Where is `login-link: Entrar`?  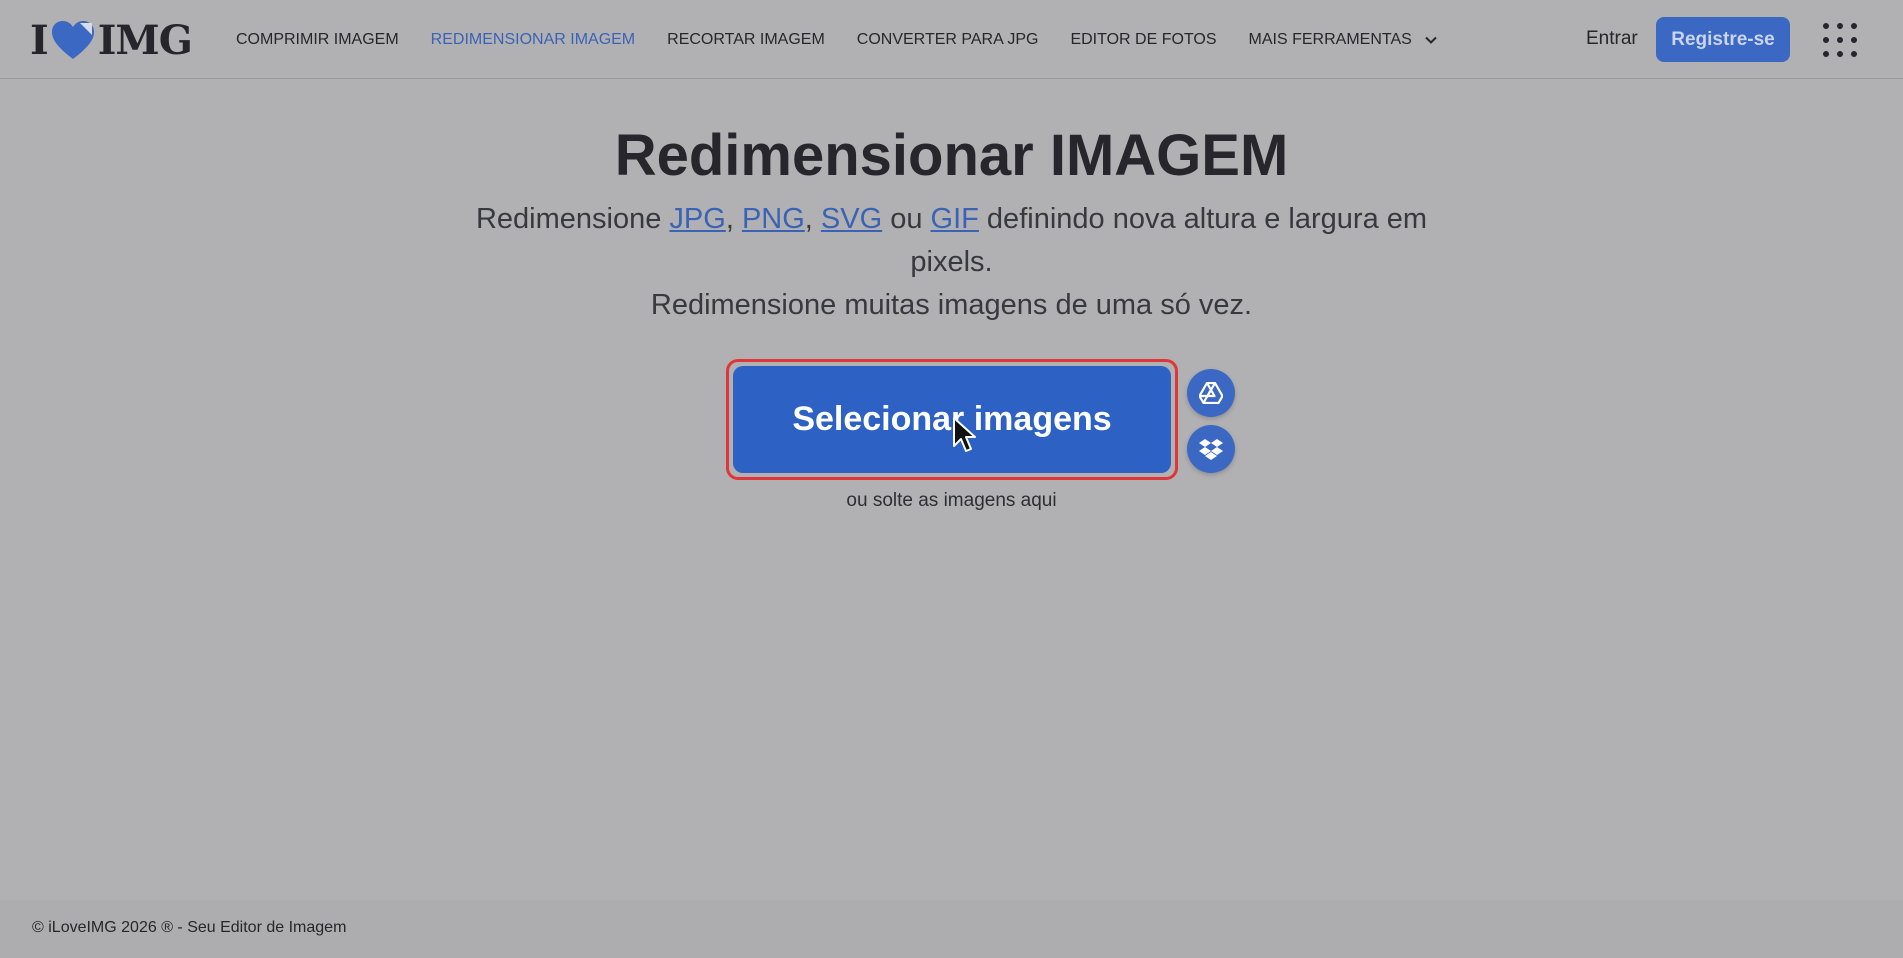
login-link: Entrar is located at coordinates (1612, 39).